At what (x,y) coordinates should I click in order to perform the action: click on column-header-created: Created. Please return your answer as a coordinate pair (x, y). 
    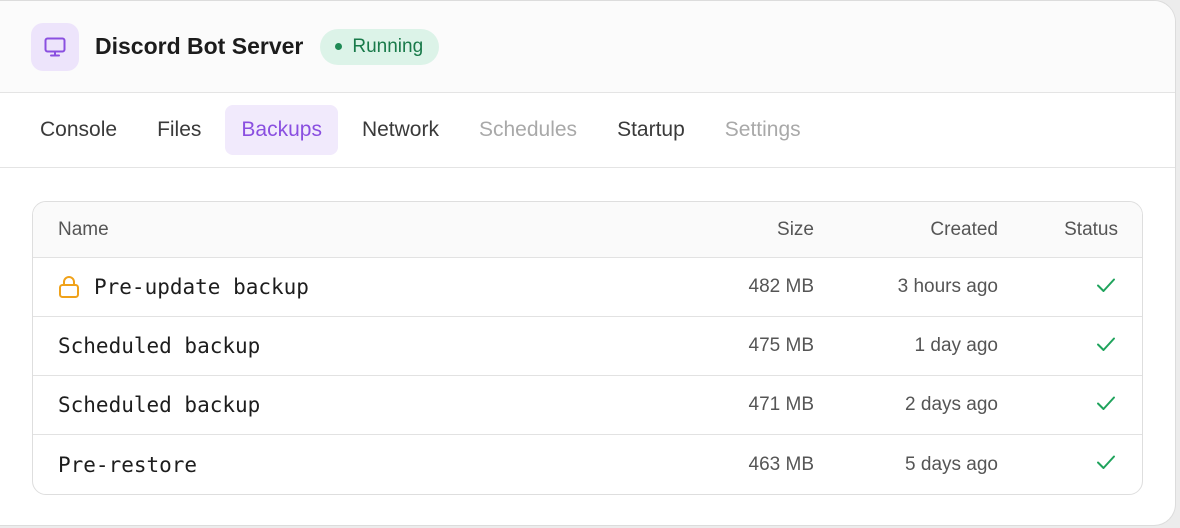
    Looking at the image, I should click on (906, 230).